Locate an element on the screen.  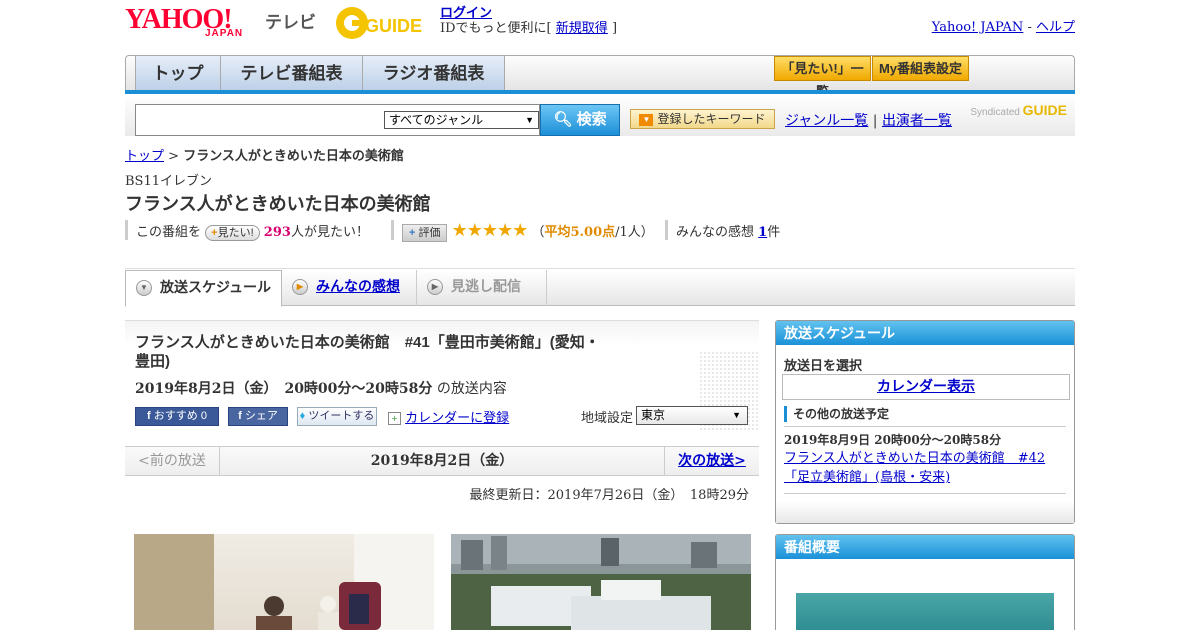
help-link: ヘルプ is located at coordinates (1055, 27).